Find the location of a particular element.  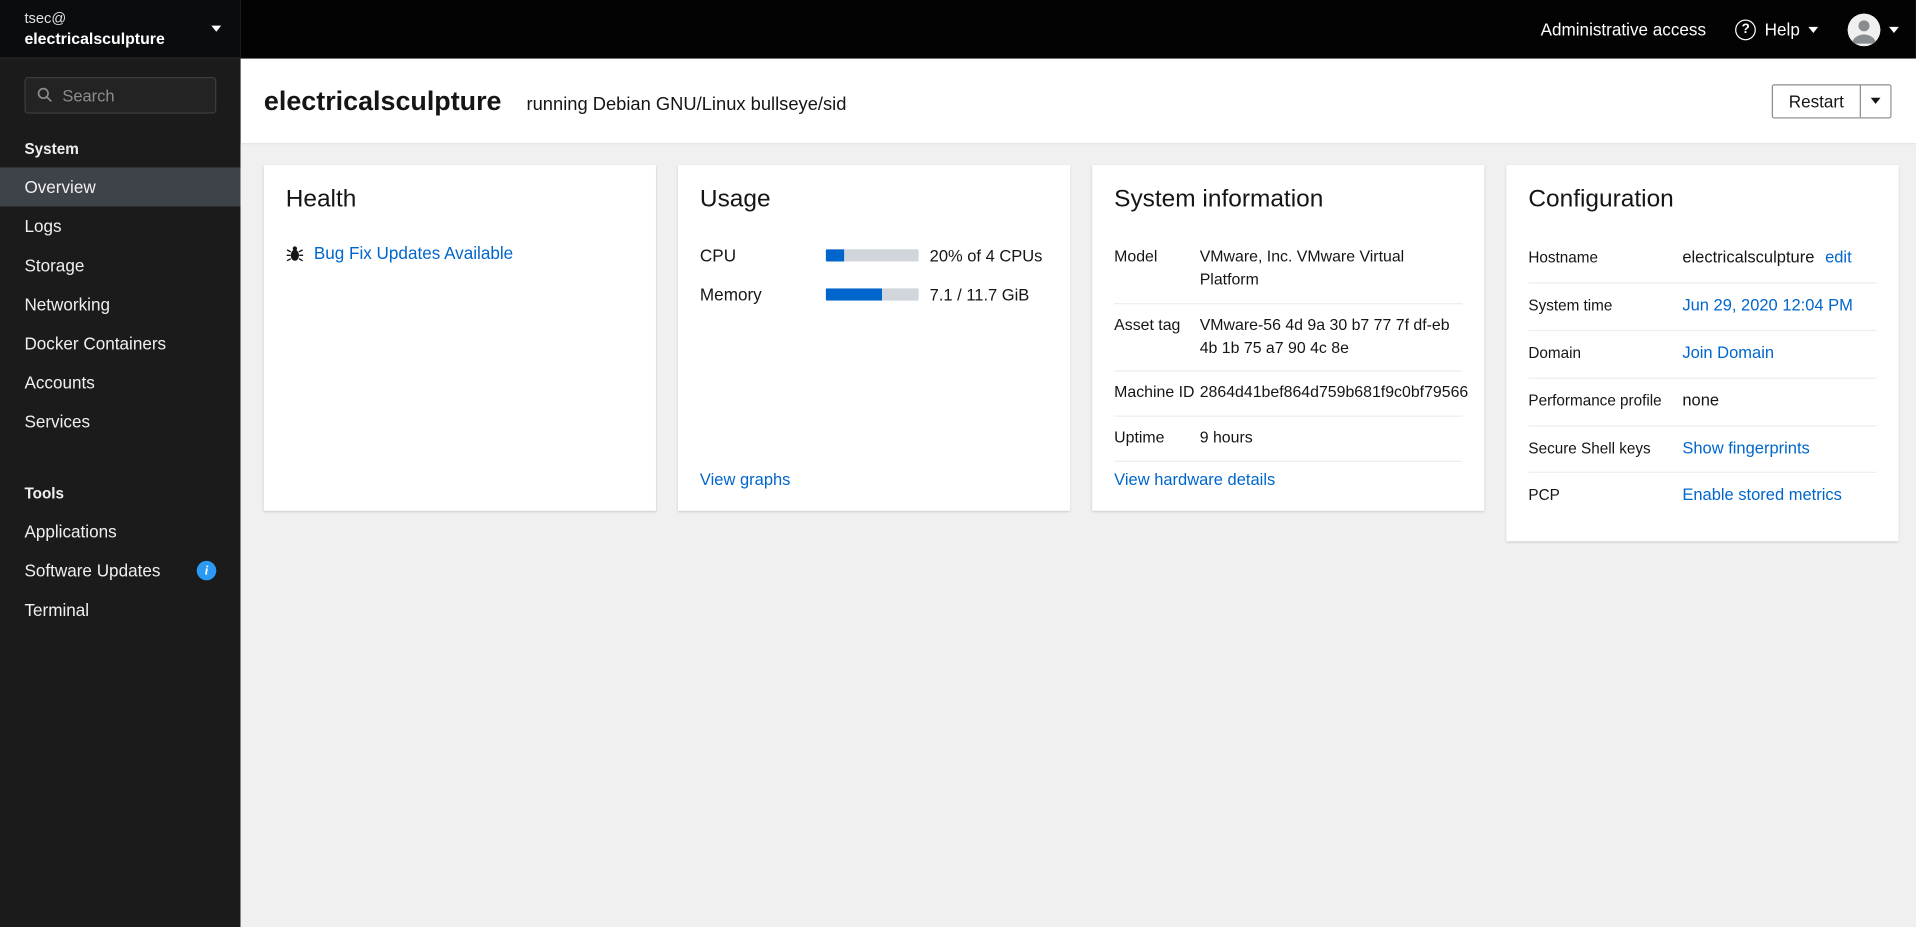

sidebar-item-terminal: Terminal is located at coordinates (120, 609).